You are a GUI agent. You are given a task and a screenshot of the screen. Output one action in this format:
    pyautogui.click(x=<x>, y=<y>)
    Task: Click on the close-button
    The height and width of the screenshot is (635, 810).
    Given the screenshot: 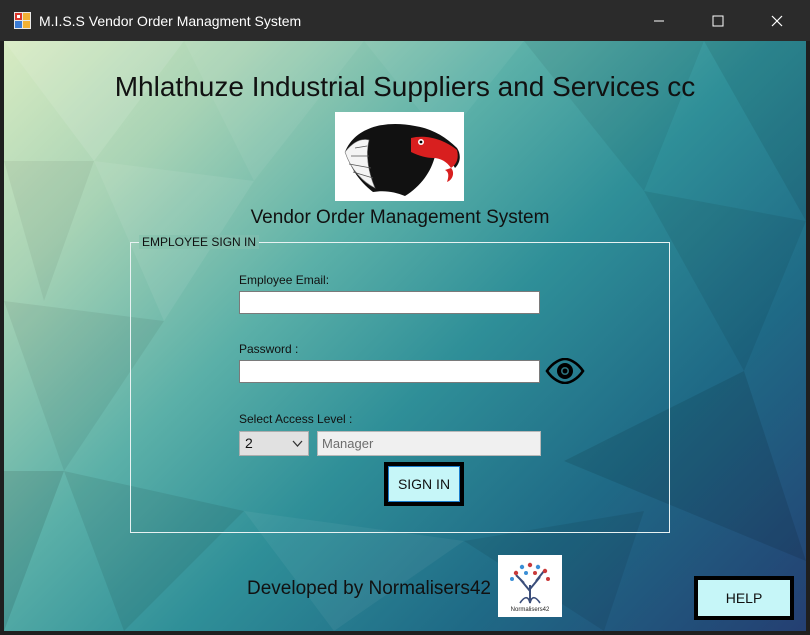 What is the action you would take?
    pyautogui.click(x=777, y=20)
    